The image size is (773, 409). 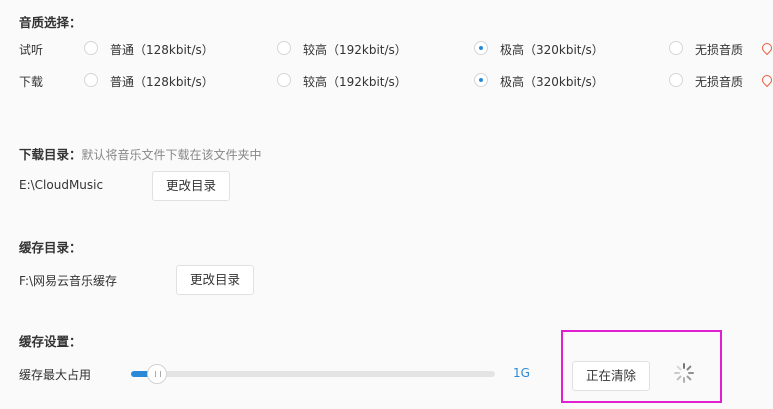 I want to click on download-dir-path: E:\CloudMusic, so click(x=61, y=185).